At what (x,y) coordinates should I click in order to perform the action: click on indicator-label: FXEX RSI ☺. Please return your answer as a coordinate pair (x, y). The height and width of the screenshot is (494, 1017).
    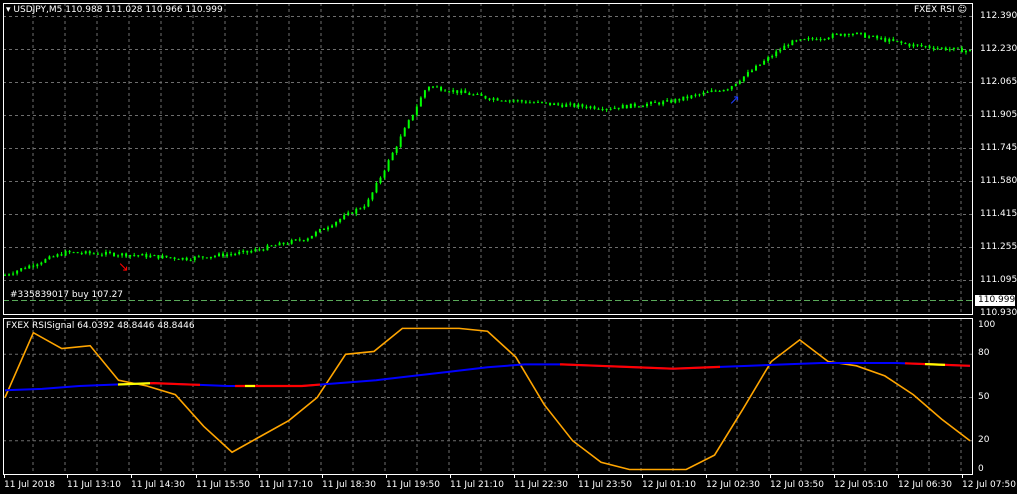
    Looking at the image, I should click on (940, 10).